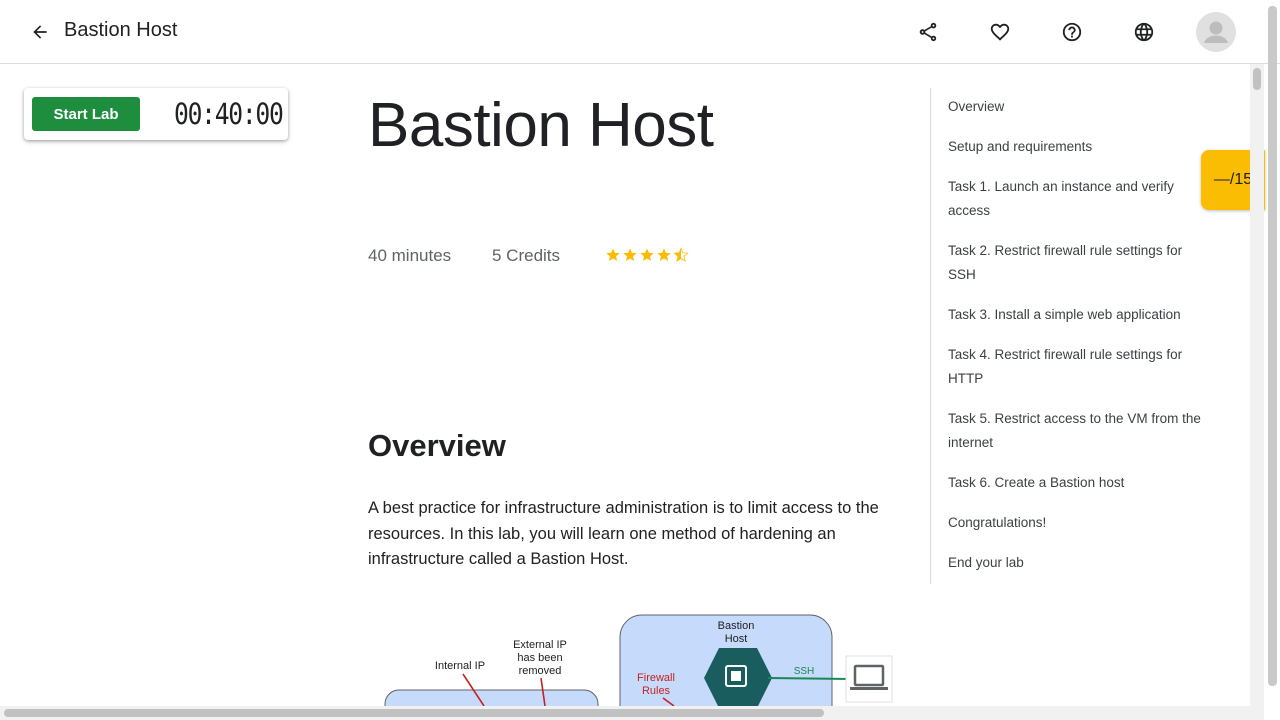 The image size is (1280, 720). I want to click on horizontal-scrollbar-thumb, so click(414, 713).